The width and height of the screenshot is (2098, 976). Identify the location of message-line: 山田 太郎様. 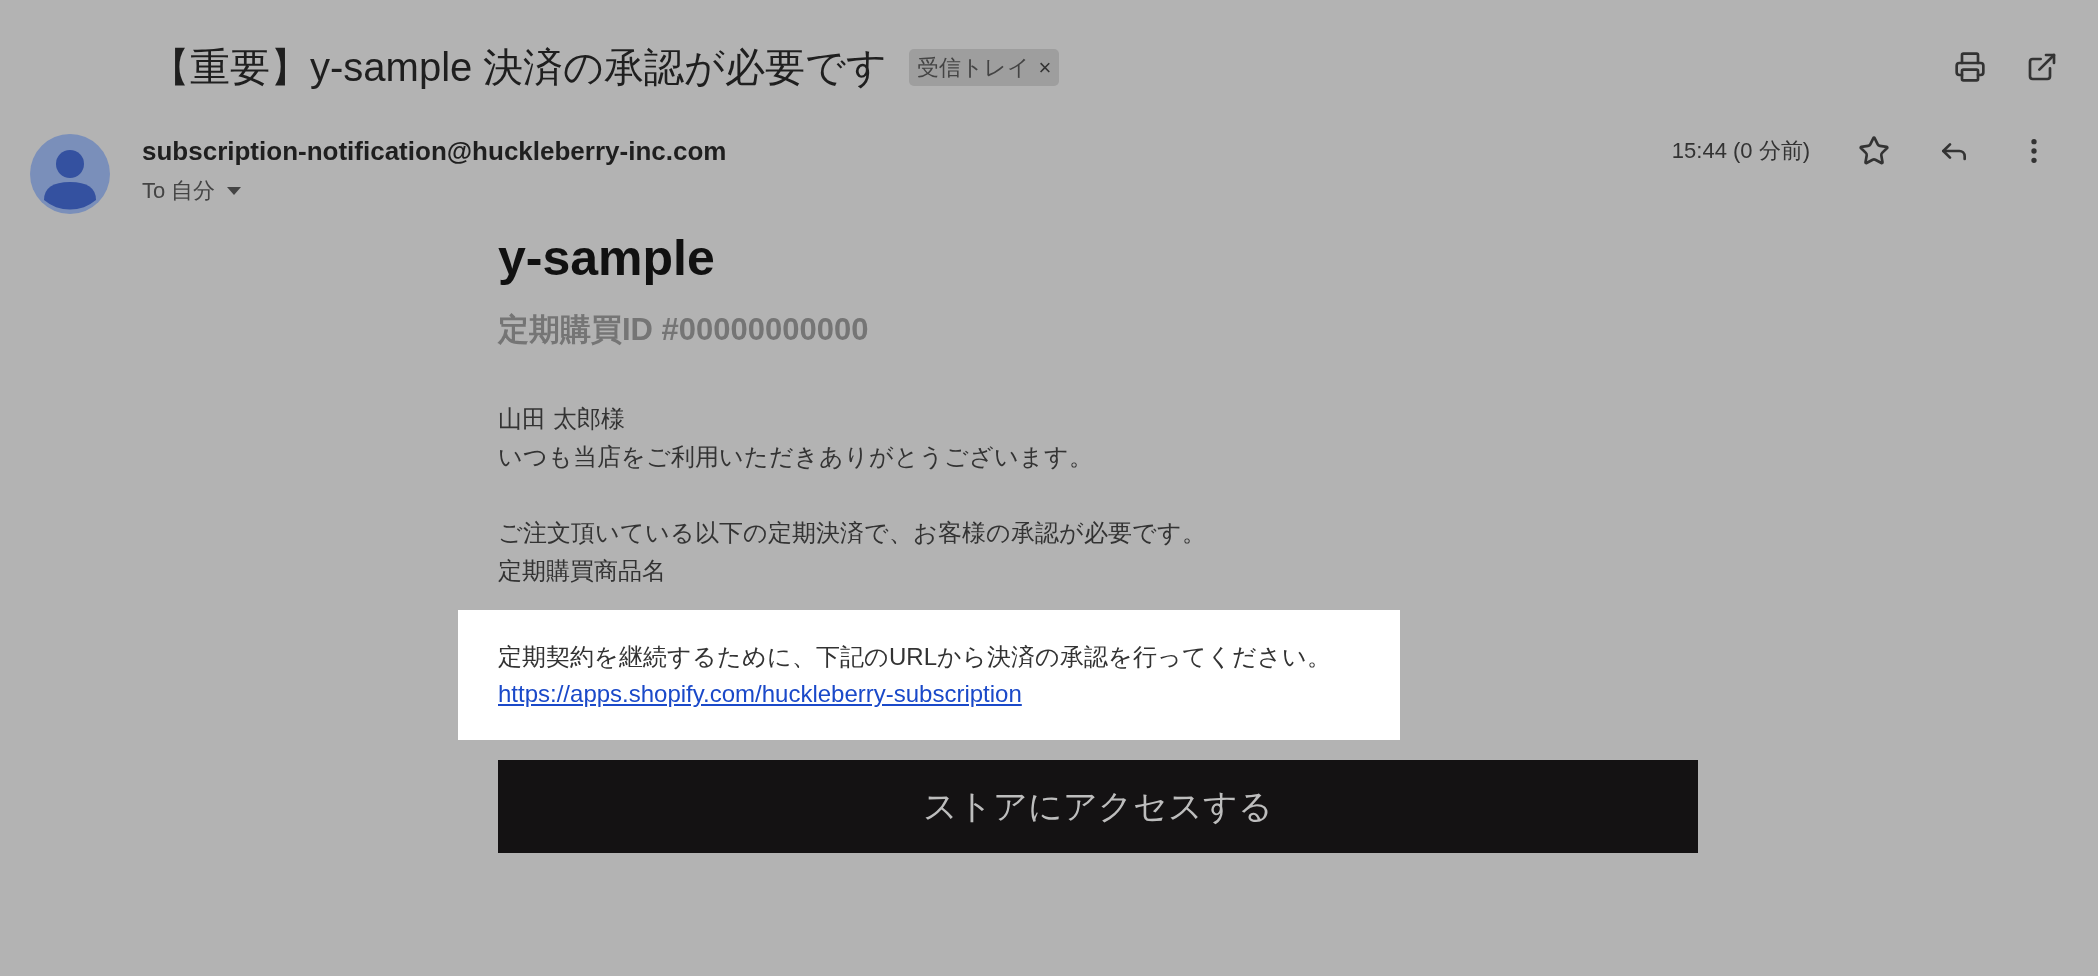
(562, 419).